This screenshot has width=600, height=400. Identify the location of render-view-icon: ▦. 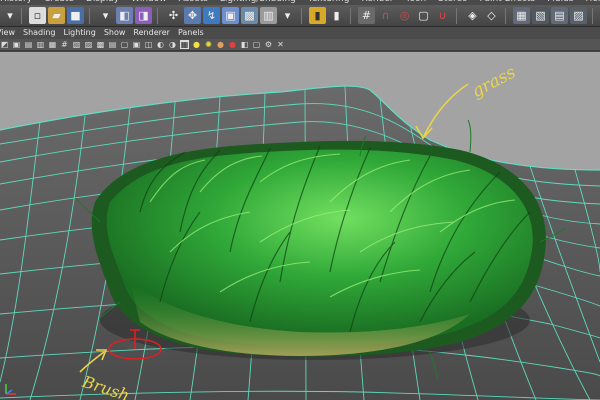
(521, 15).